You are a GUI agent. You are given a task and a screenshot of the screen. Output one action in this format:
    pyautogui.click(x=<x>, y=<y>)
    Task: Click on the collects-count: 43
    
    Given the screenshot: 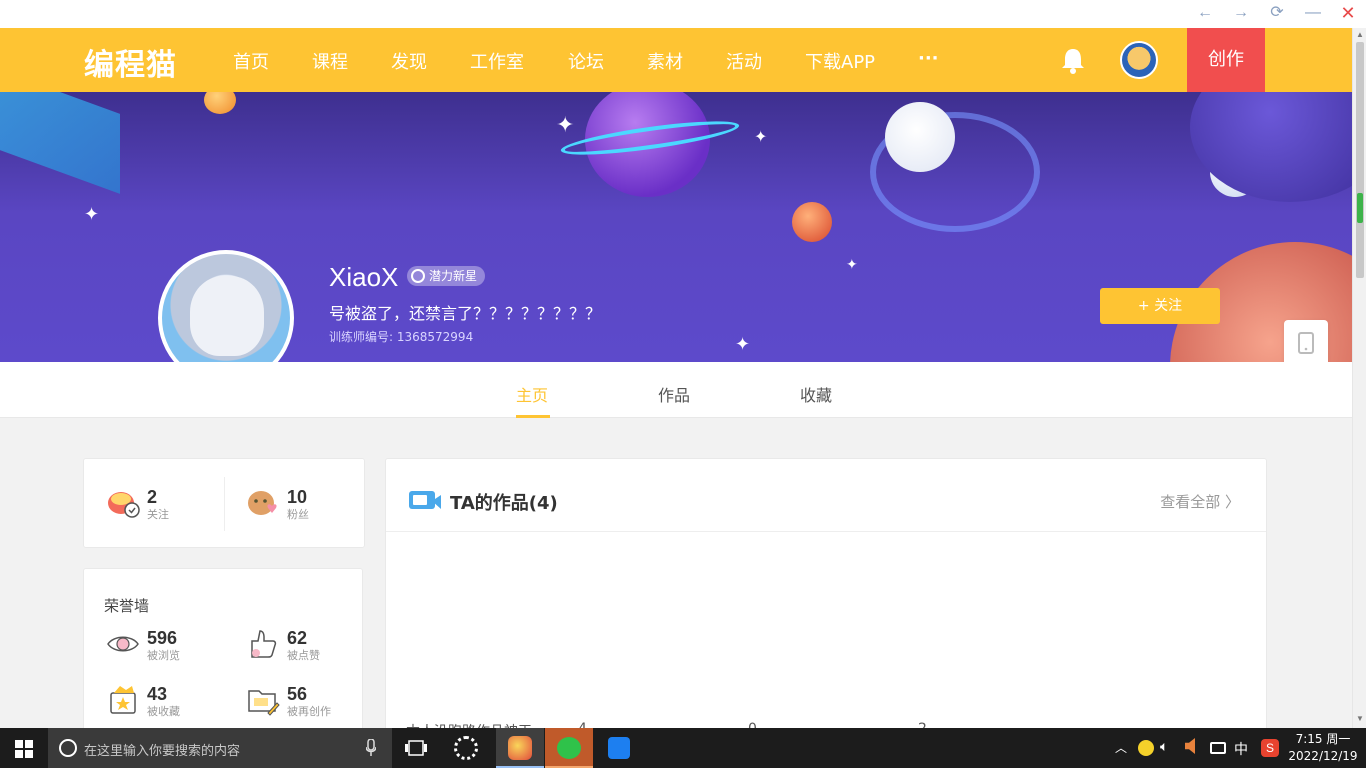 What is the action you would take?
    pyautogui.click(x=157, y=694)
    